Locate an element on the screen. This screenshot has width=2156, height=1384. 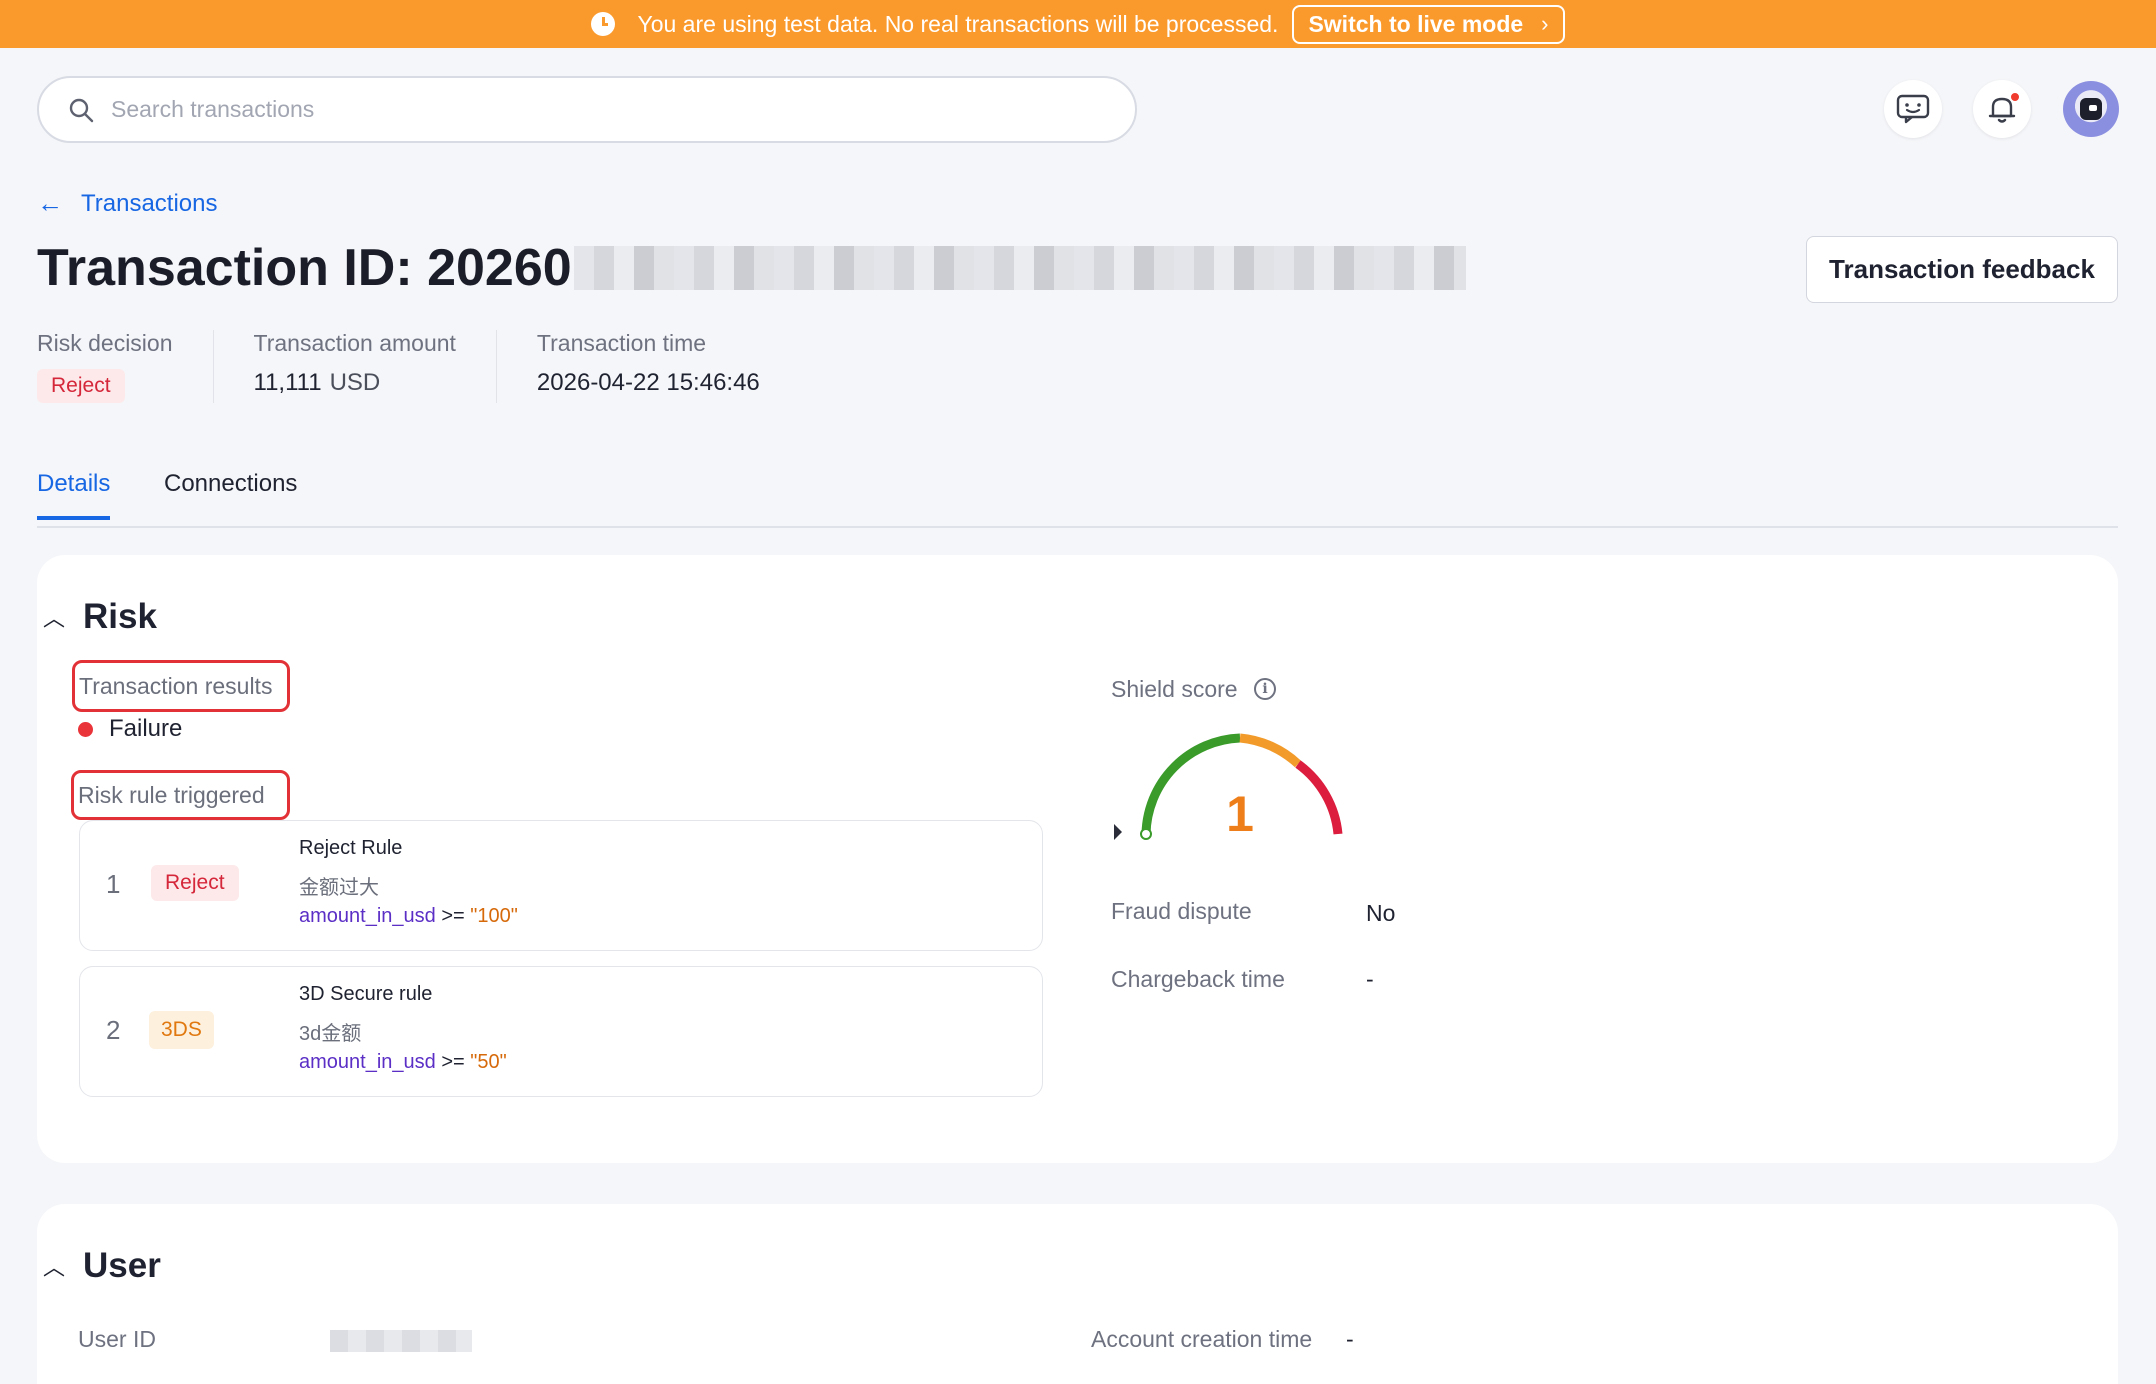
chat-bot-icon is located at coordinates (1913, 109).